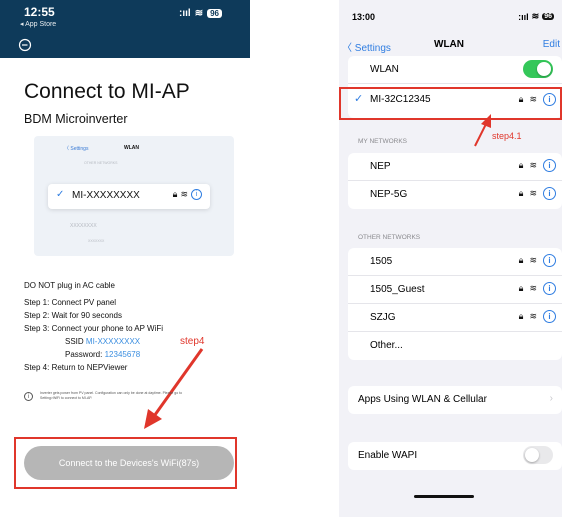 The height and width of the screenshot is (517, 562). I want to click on wlan-label: WLAN, so click(384, 69).